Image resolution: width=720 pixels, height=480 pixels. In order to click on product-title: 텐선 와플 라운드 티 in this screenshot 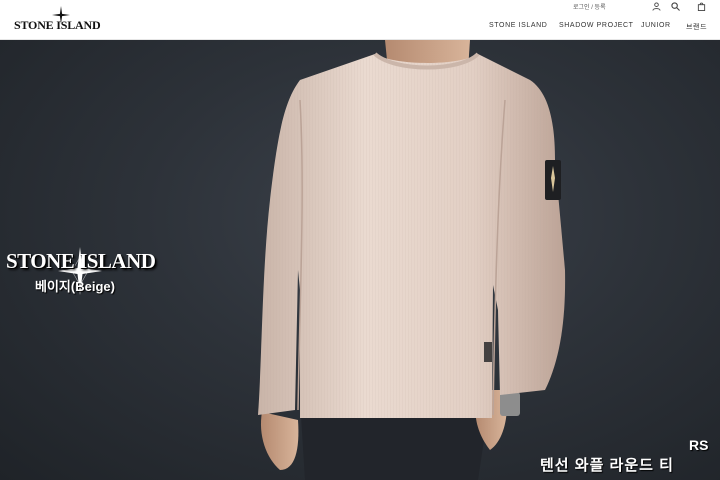, I will do `click(607, 465)`.